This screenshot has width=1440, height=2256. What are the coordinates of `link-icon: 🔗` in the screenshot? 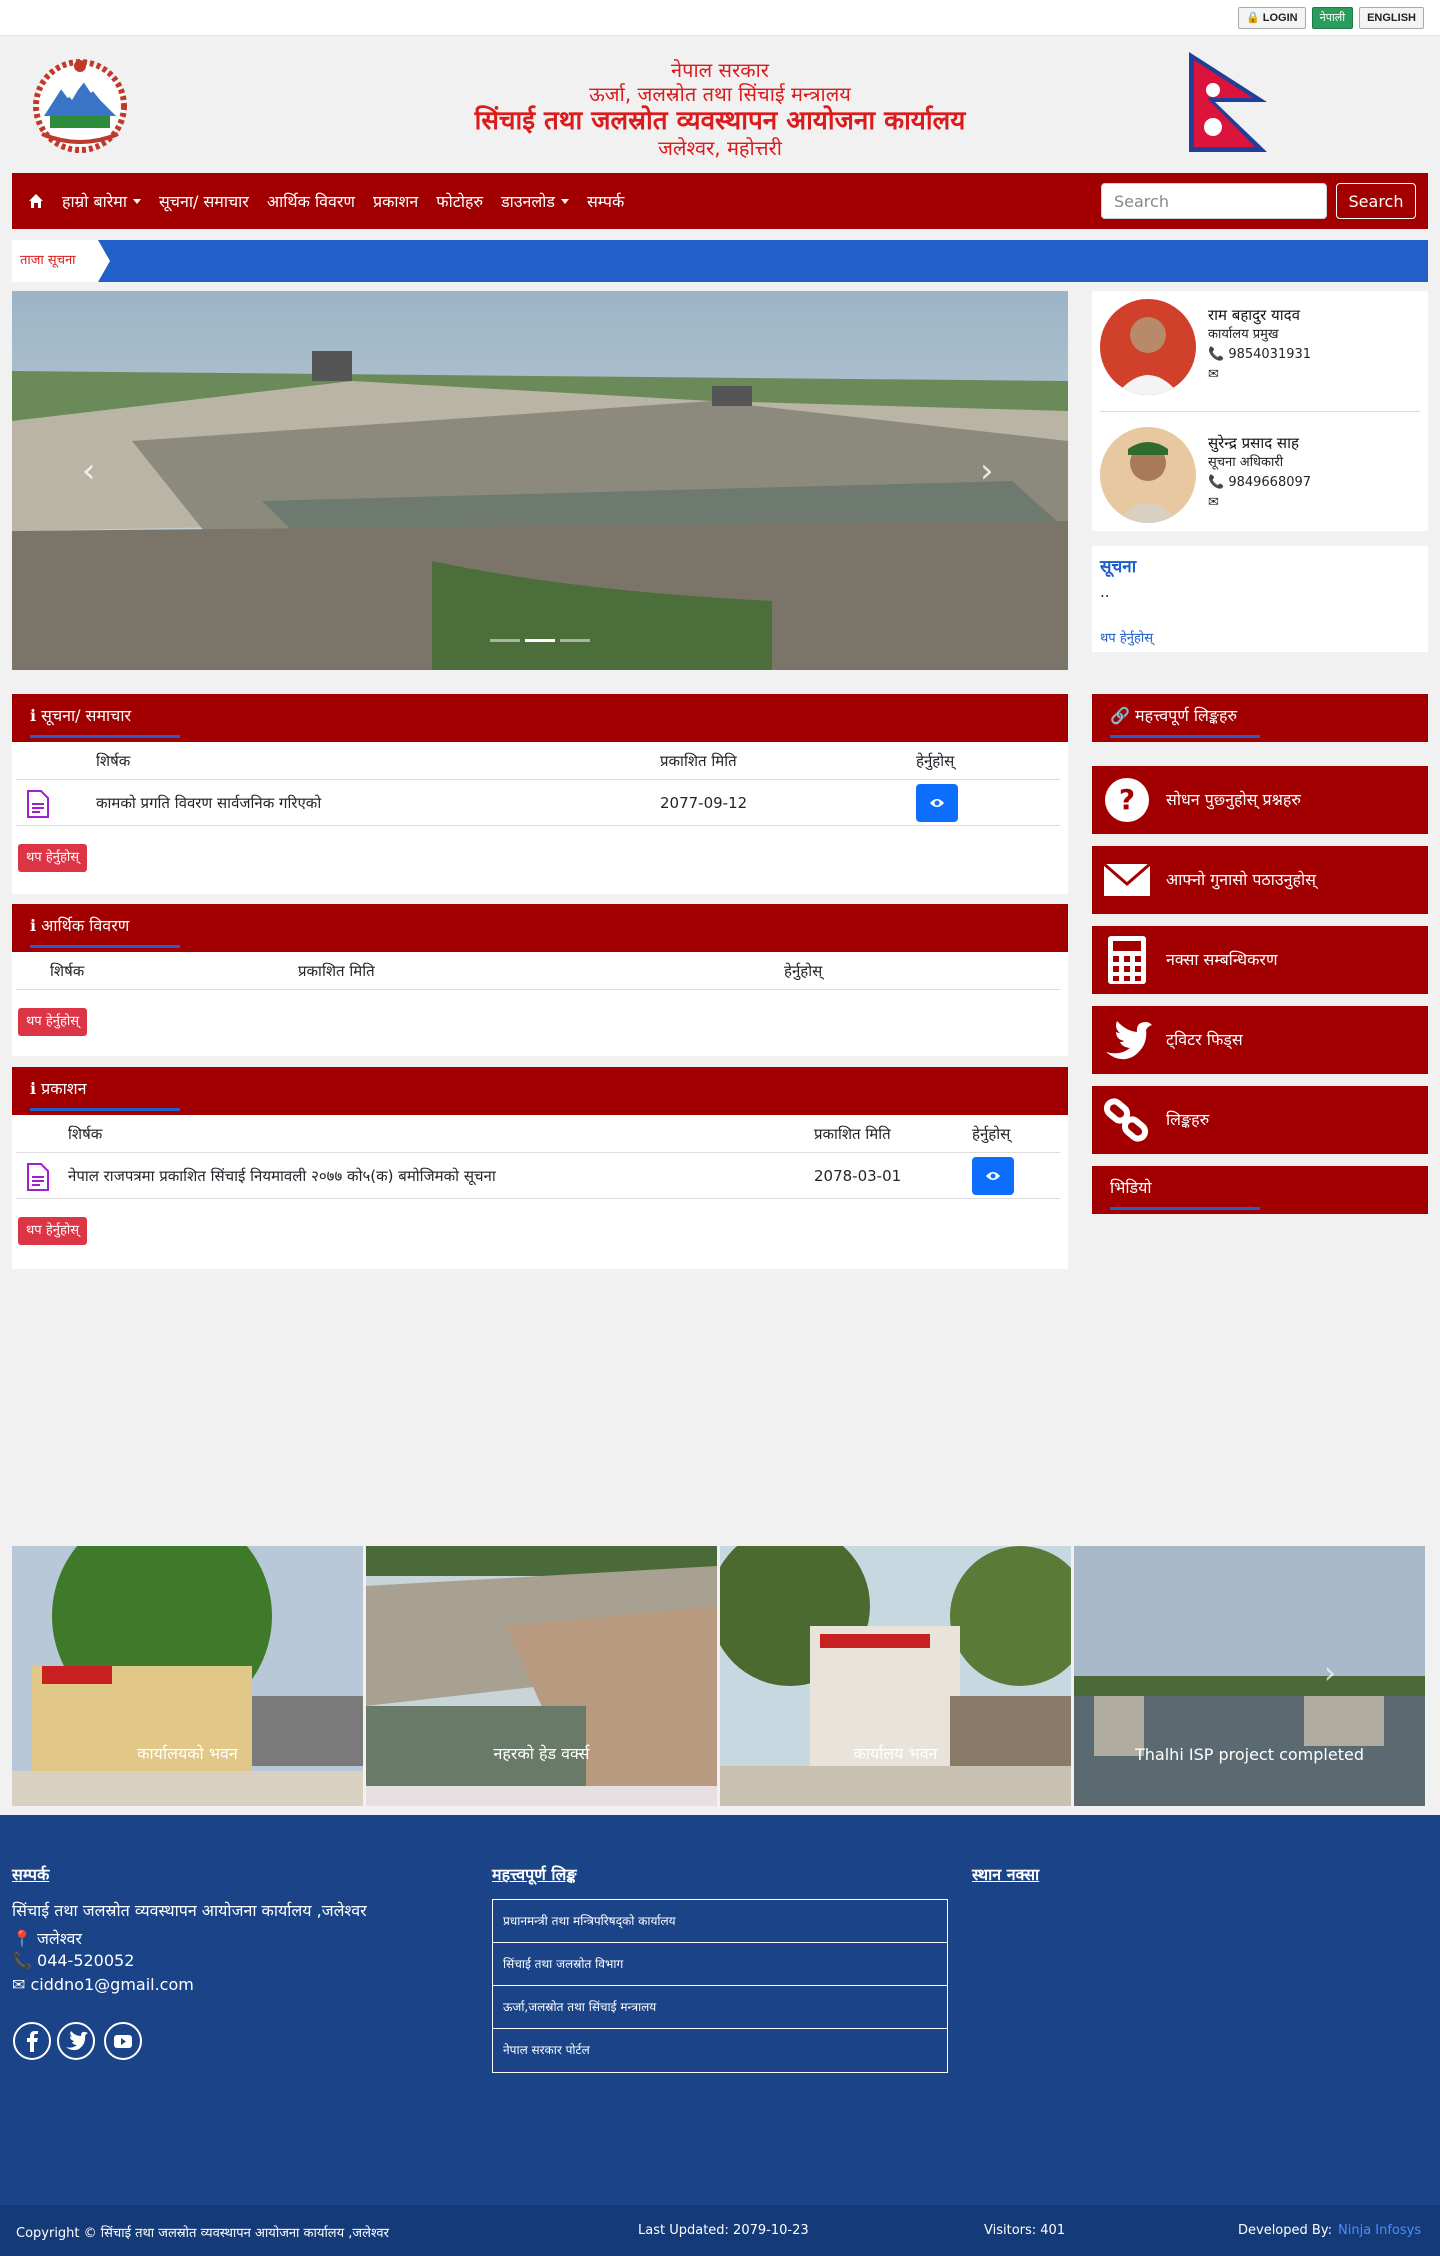 It's located at (1123, 715).